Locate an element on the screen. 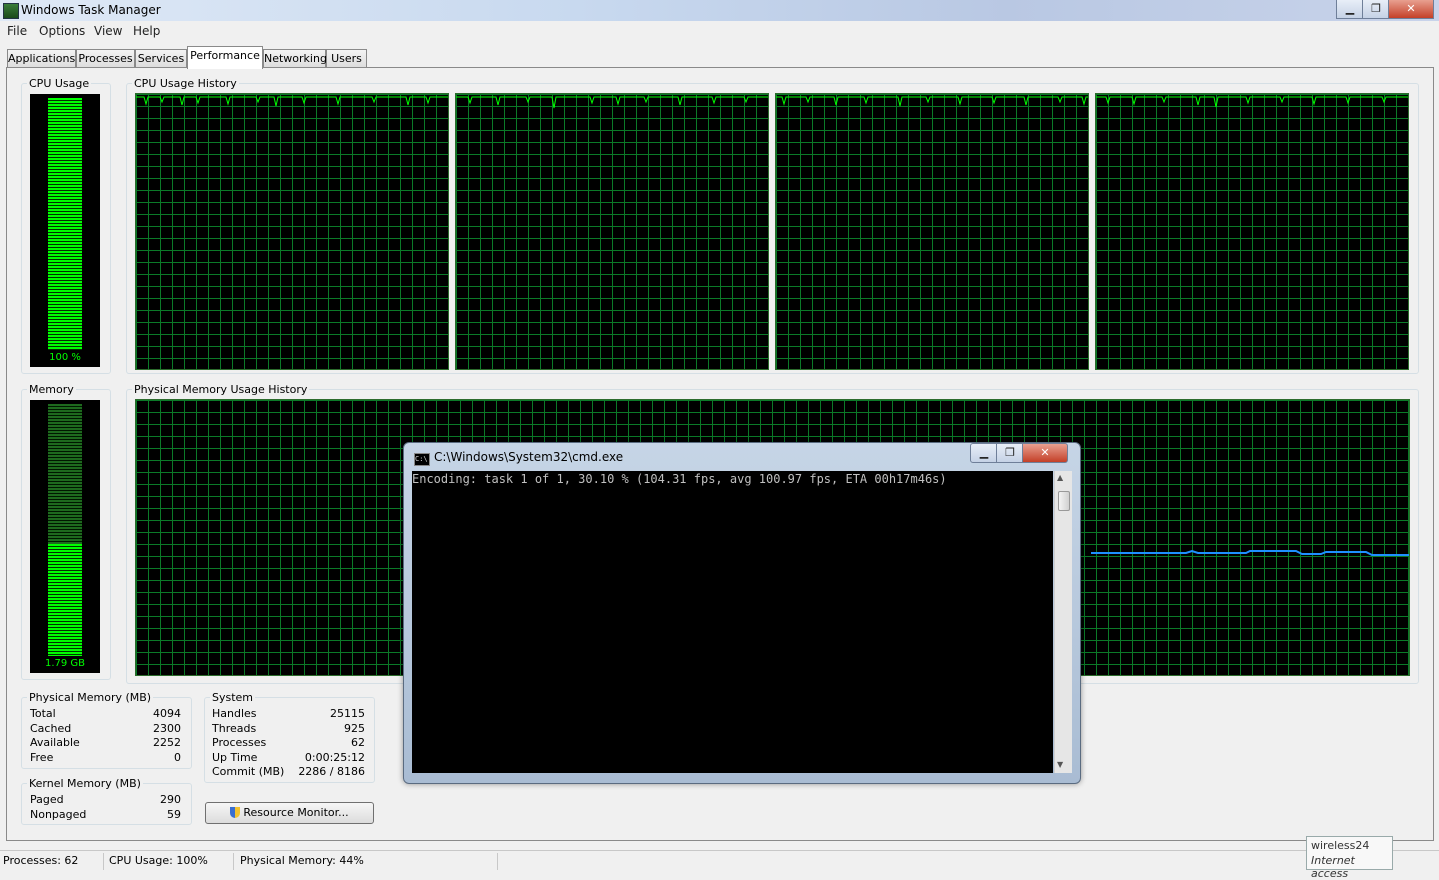 This screenshot has height=880, width=1439. sys-commit-value: 2286 / 8186 is located at coordinates (331, 771).